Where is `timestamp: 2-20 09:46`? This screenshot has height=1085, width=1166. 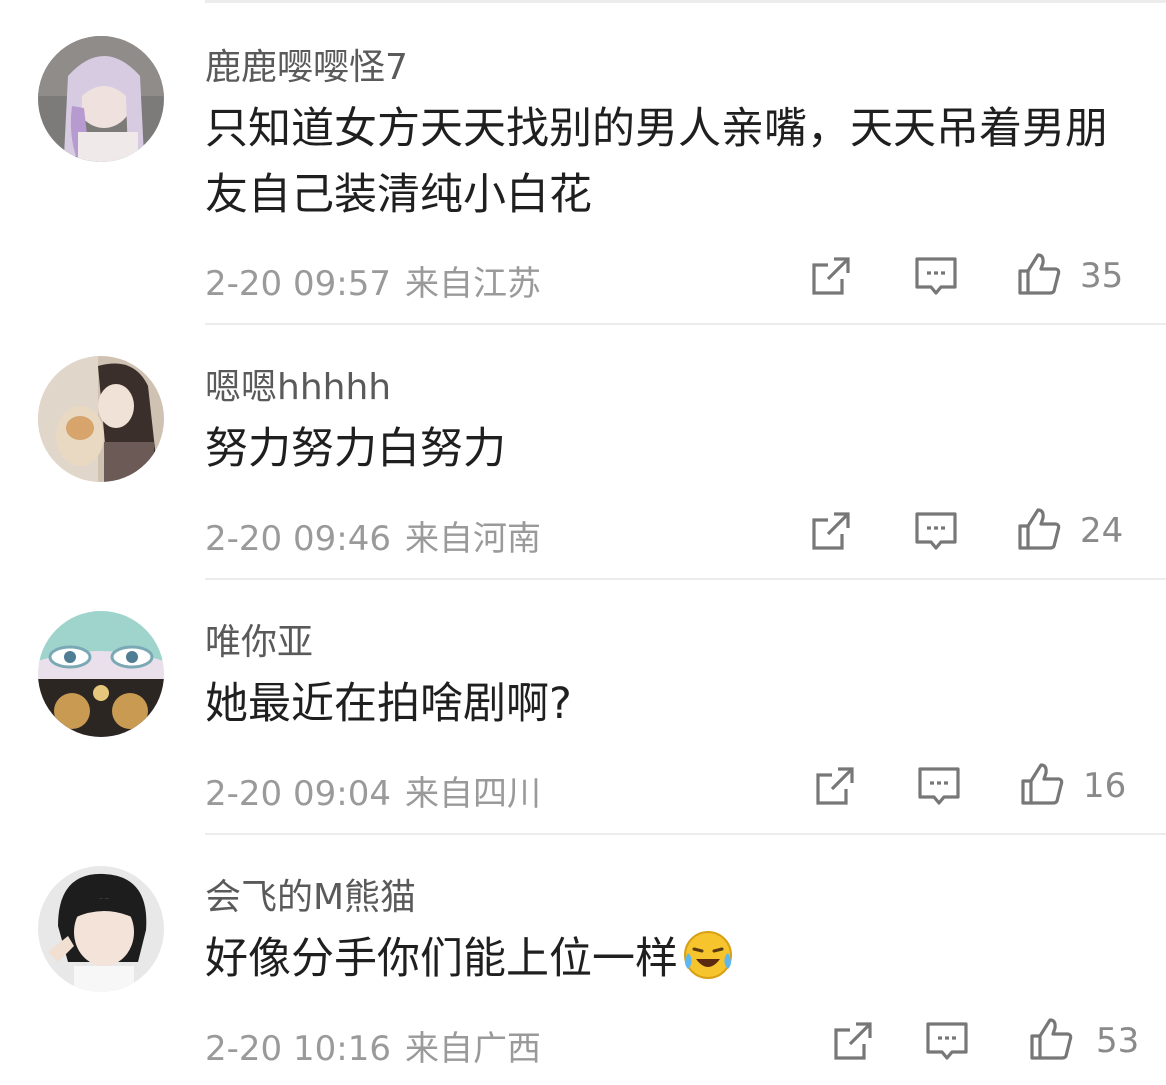
timestamp: 2-20 09:46 is located at coordinates (298, 539).